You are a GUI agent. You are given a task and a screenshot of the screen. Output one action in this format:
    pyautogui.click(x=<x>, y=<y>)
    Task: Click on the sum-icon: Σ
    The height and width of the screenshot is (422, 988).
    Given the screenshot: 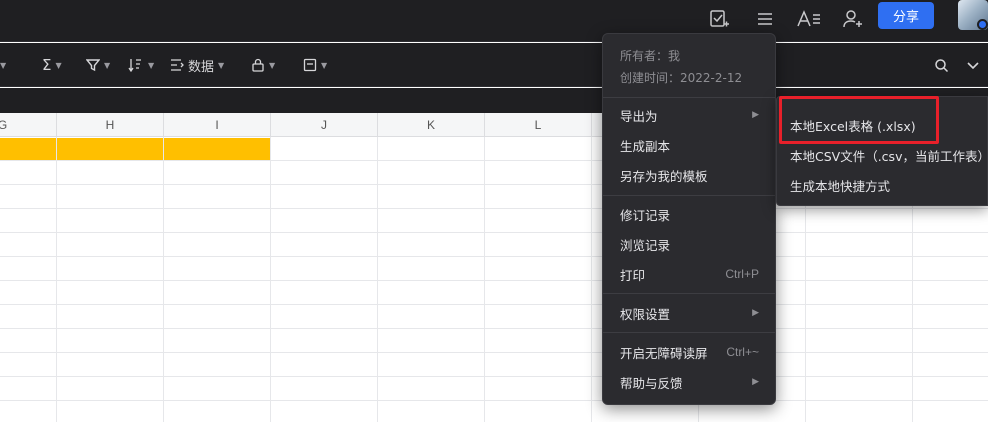 What is the action you would take?
    pyautogui.click(x=47, y=65)
    